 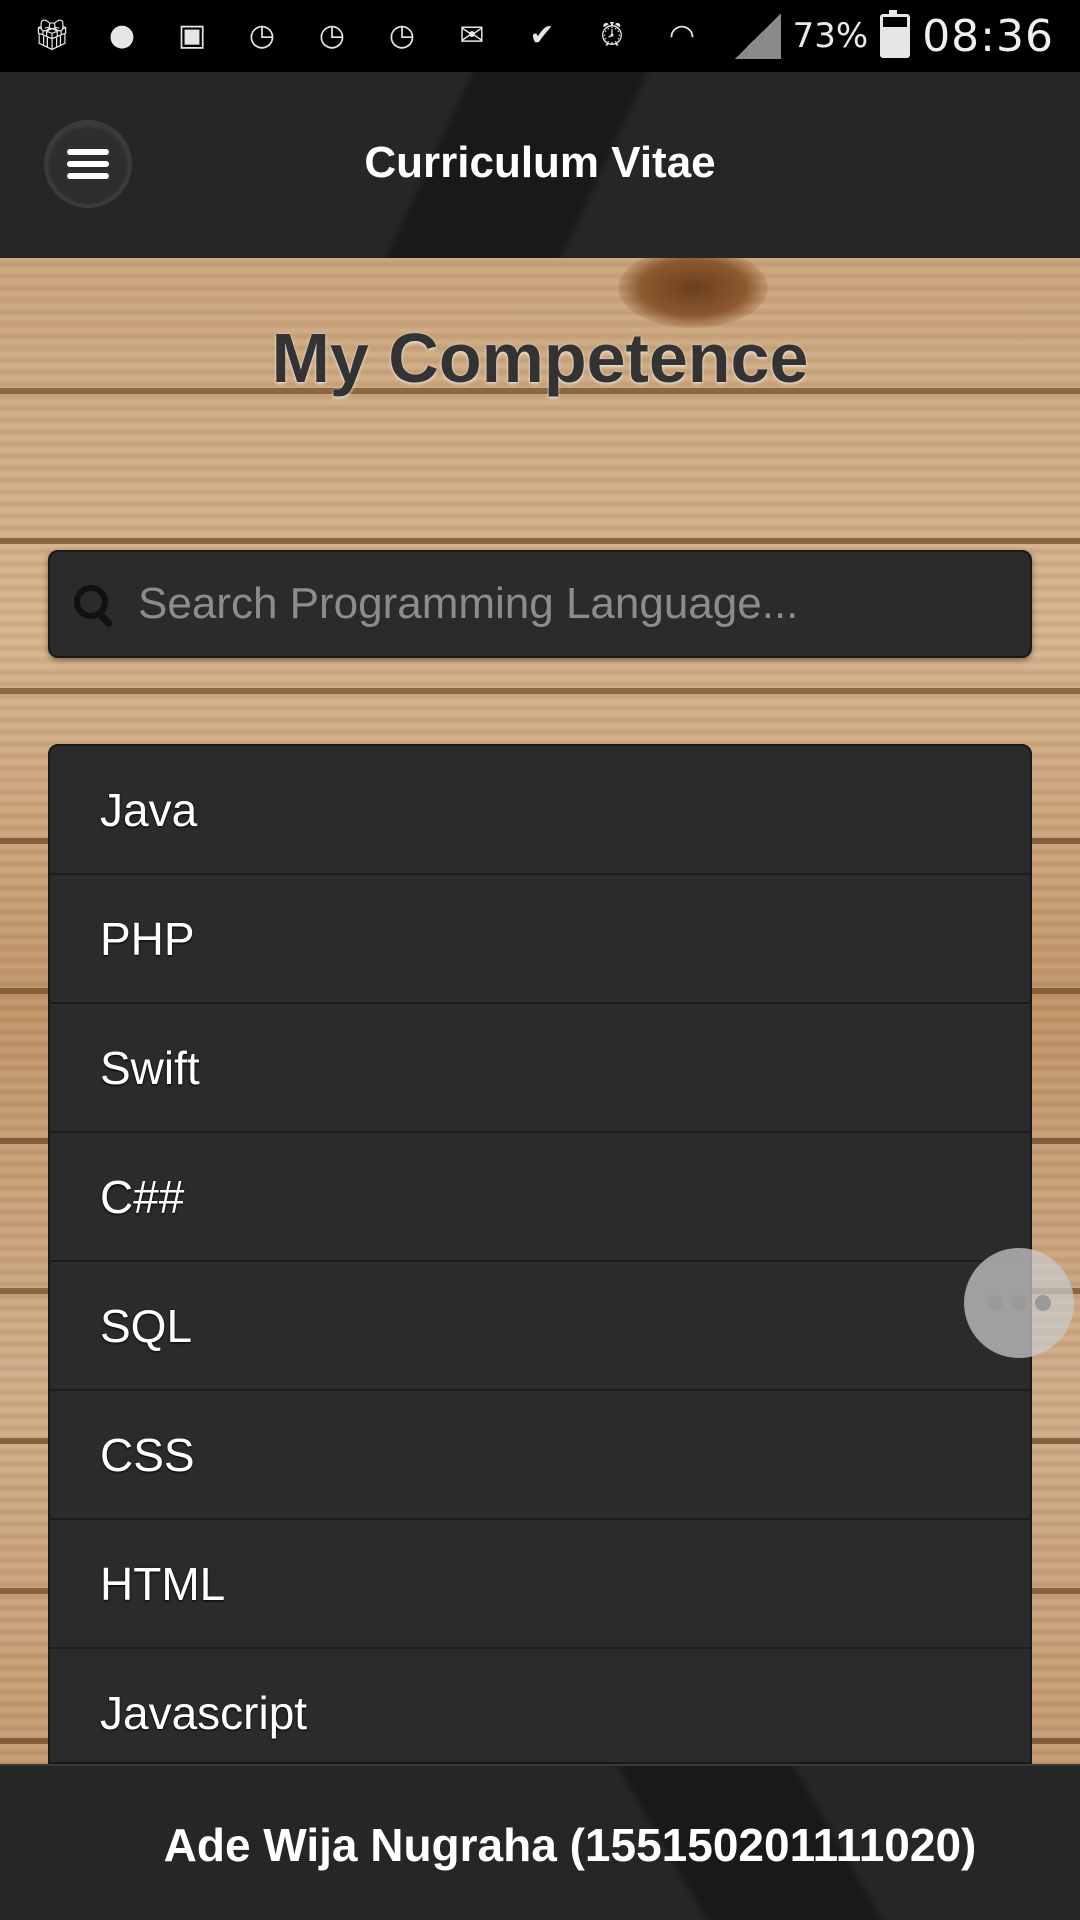 What do you see at coordinates (757, 36) in the screenshot?
I see `signal-icon` at bounding box center [757, 36].